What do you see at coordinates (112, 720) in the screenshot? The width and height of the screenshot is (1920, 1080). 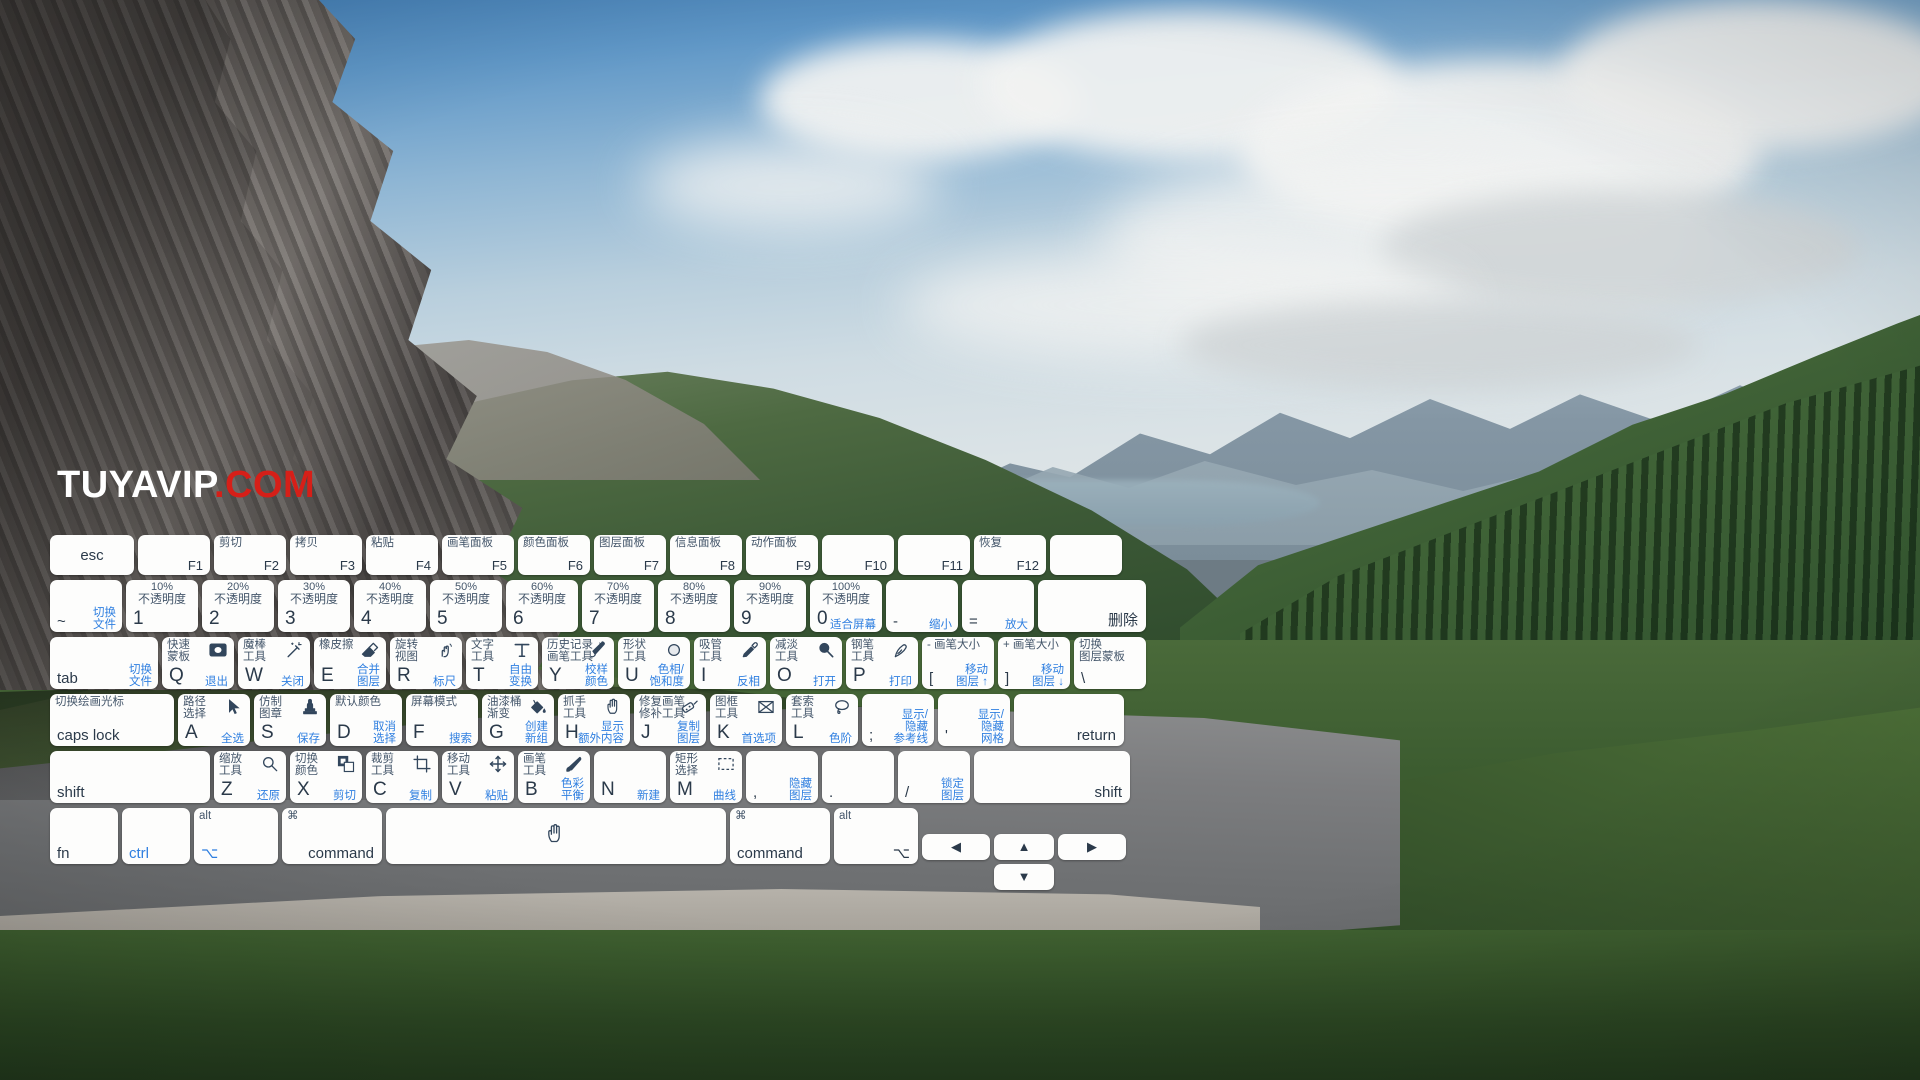 I see `key-a-capslock: 切换绘画光标 caps lock` at bounding box center [112, 720].